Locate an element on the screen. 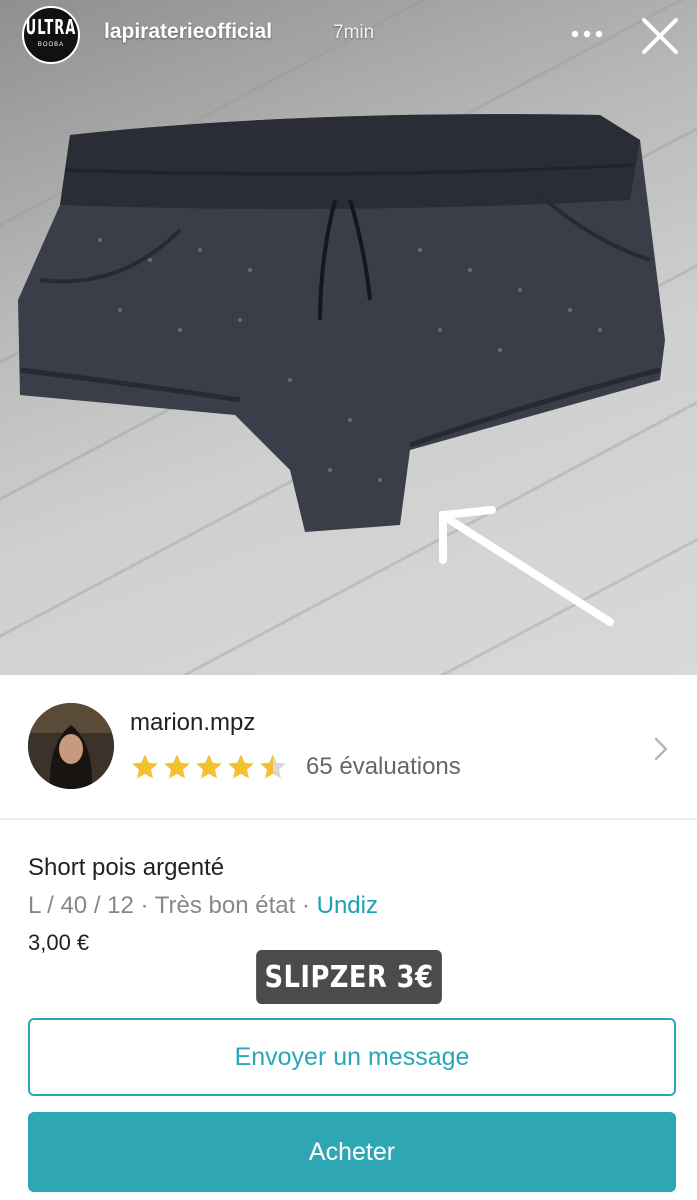  item-size-condition: L / 40 / 12 · Très bon état · is located at coordinates (172, 905).